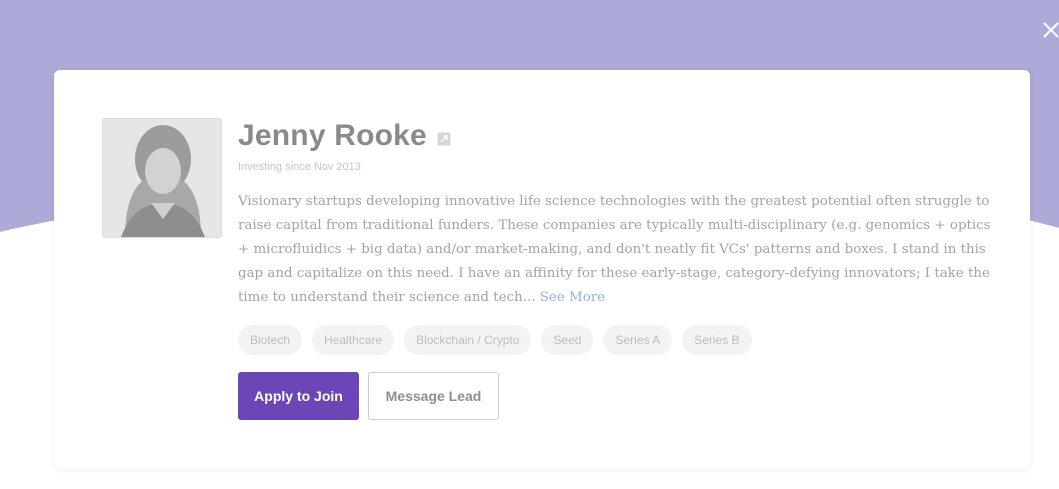  What do you see at coordinates (638, 340) in the screenshot?
I see `tag-series-a: Series A` at bounding box center [638, 340].